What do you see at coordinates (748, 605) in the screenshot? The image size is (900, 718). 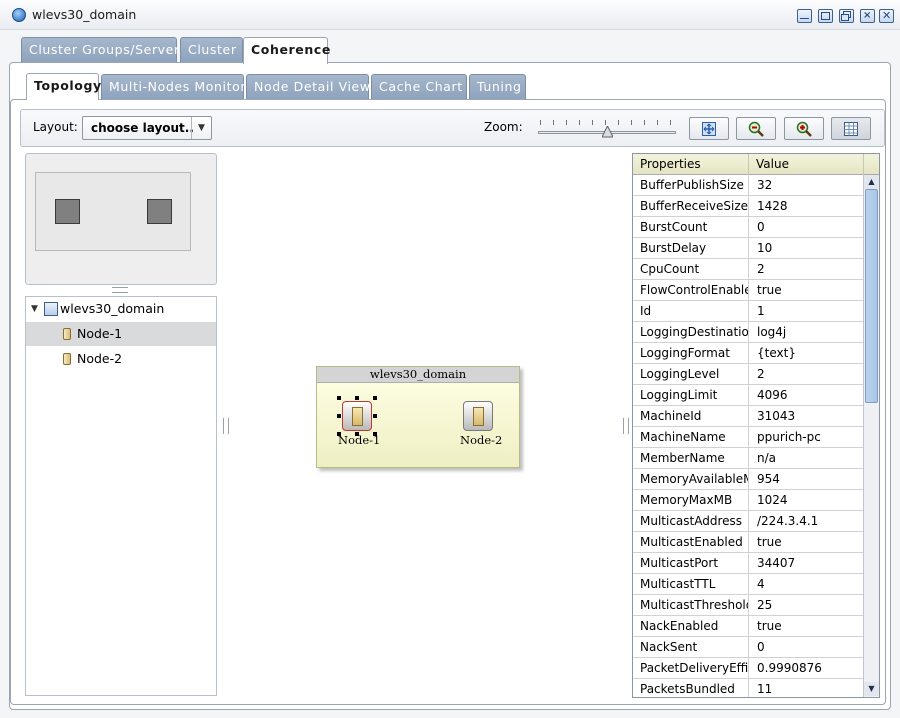 I see `property-row: MulticastThreshold 25` at bounding box center [748, 605].